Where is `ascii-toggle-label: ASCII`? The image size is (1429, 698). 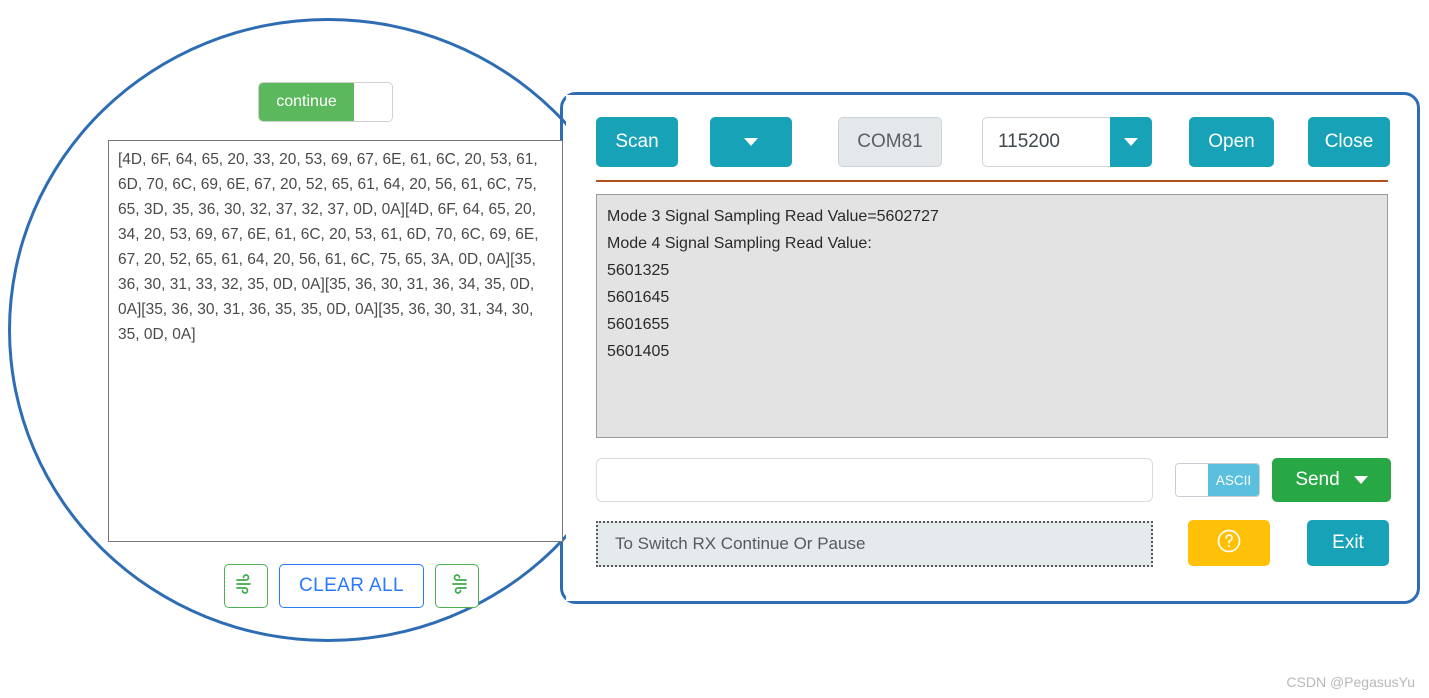
ascii-toggle-label: ASCII is located at coordinates (1233, 480).